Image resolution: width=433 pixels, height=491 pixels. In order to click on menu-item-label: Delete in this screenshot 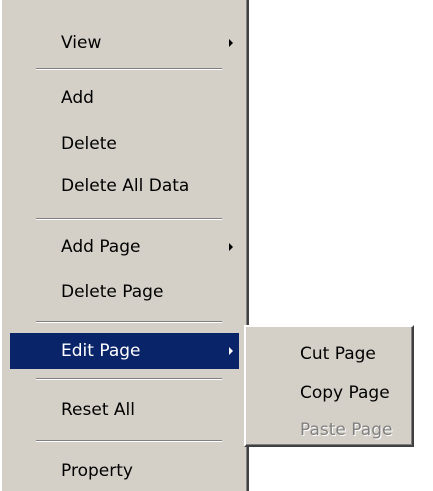, I will do `click(89, 144)`.